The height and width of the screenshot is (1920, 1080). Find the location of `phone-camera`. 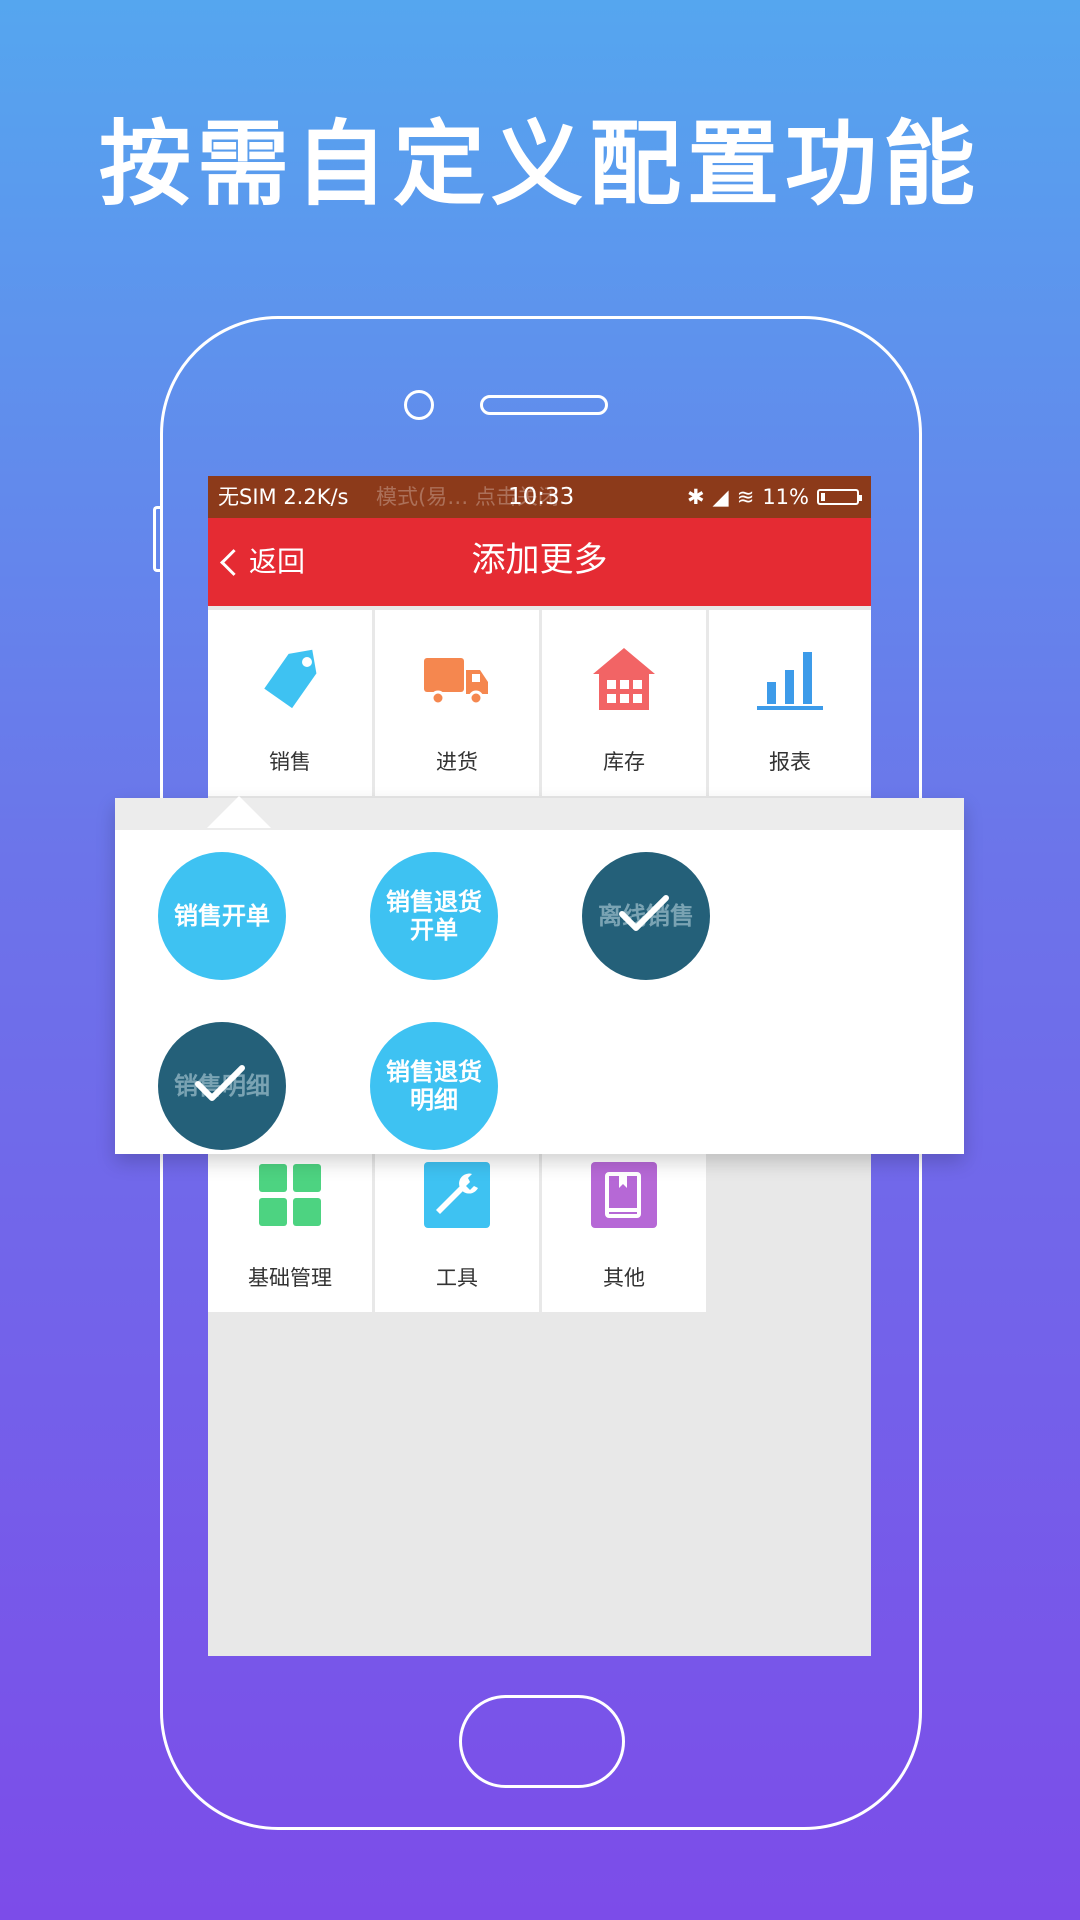

phone-camera is located at coordinates (419, 405).